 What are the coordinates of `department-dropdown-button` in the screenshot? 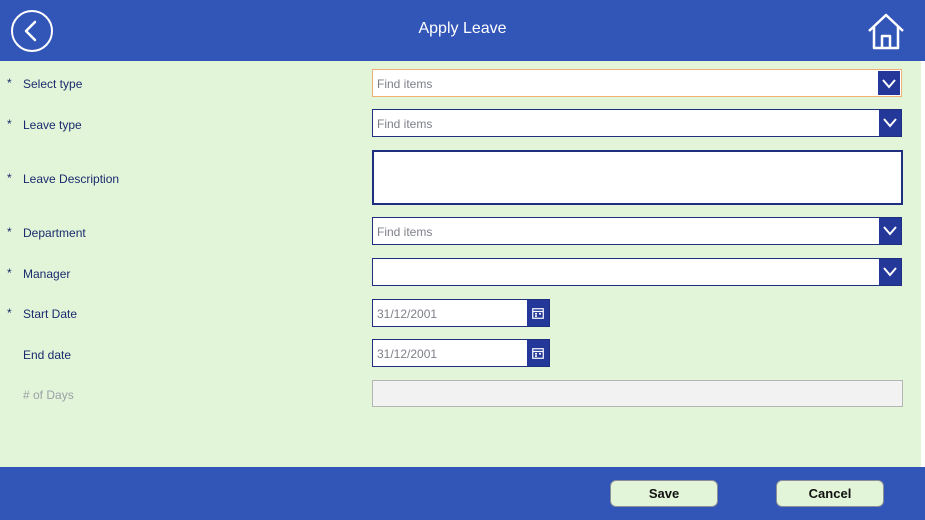 It's located at (890, 231).